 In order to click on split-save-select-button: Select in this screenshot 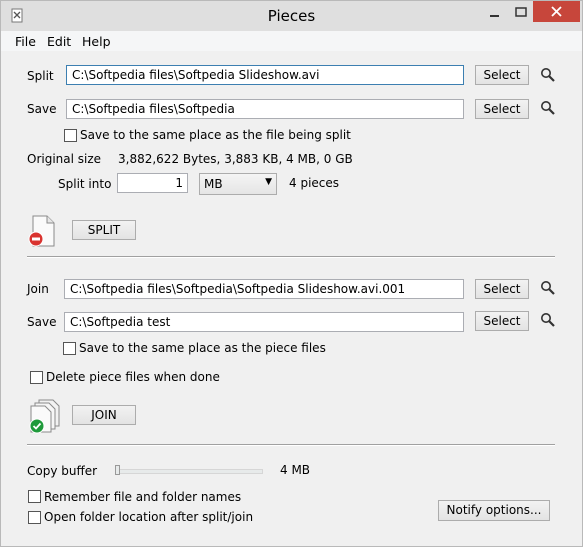, I will do `click(502, 109)`.